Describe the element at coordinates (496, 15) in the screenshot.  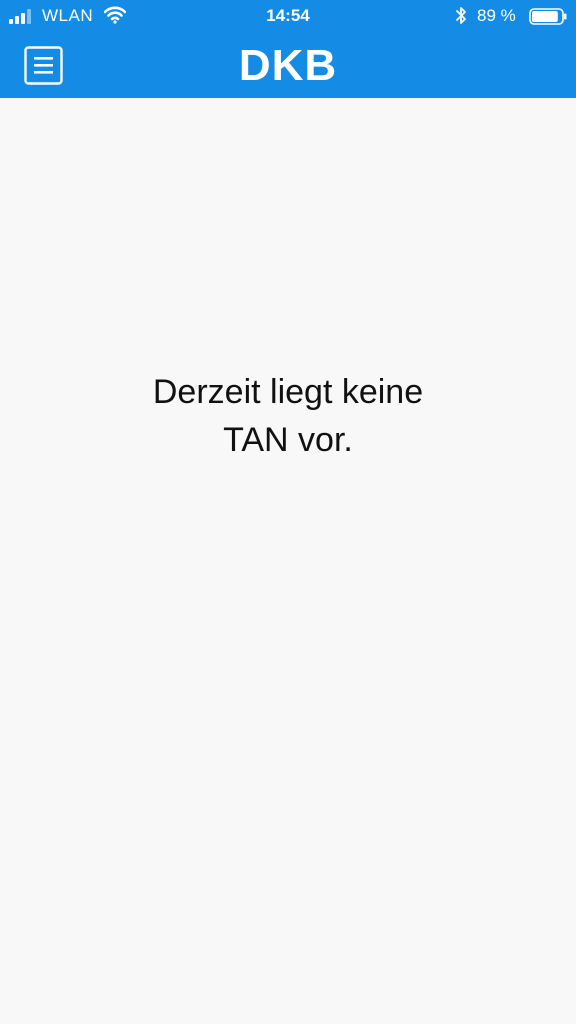
I see `battery-percent: 89 %` at that location.